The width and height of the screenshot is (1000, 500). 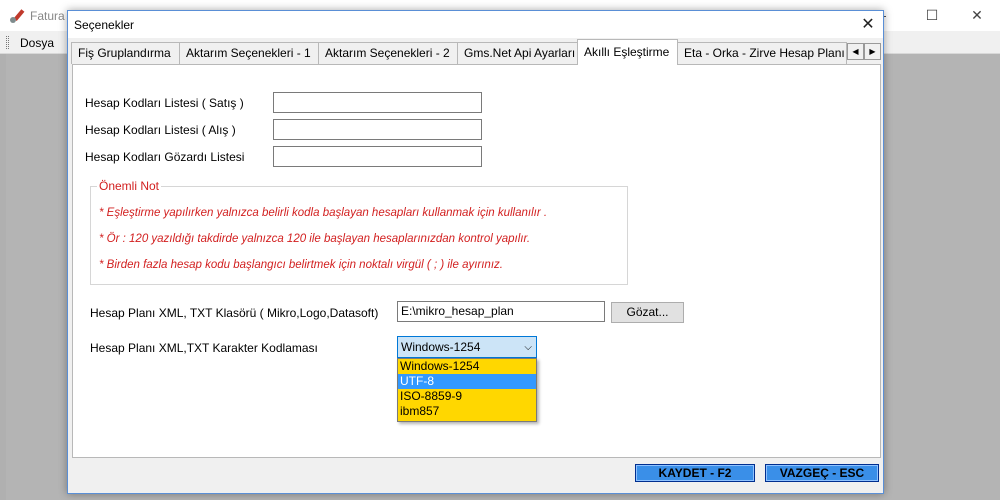 What do you see at coordinates (165, 157) in the screenshot?
I see `ignore-codes-label: Hesap Kodları Gözardı Listesi` at bounding box center [165, 157].